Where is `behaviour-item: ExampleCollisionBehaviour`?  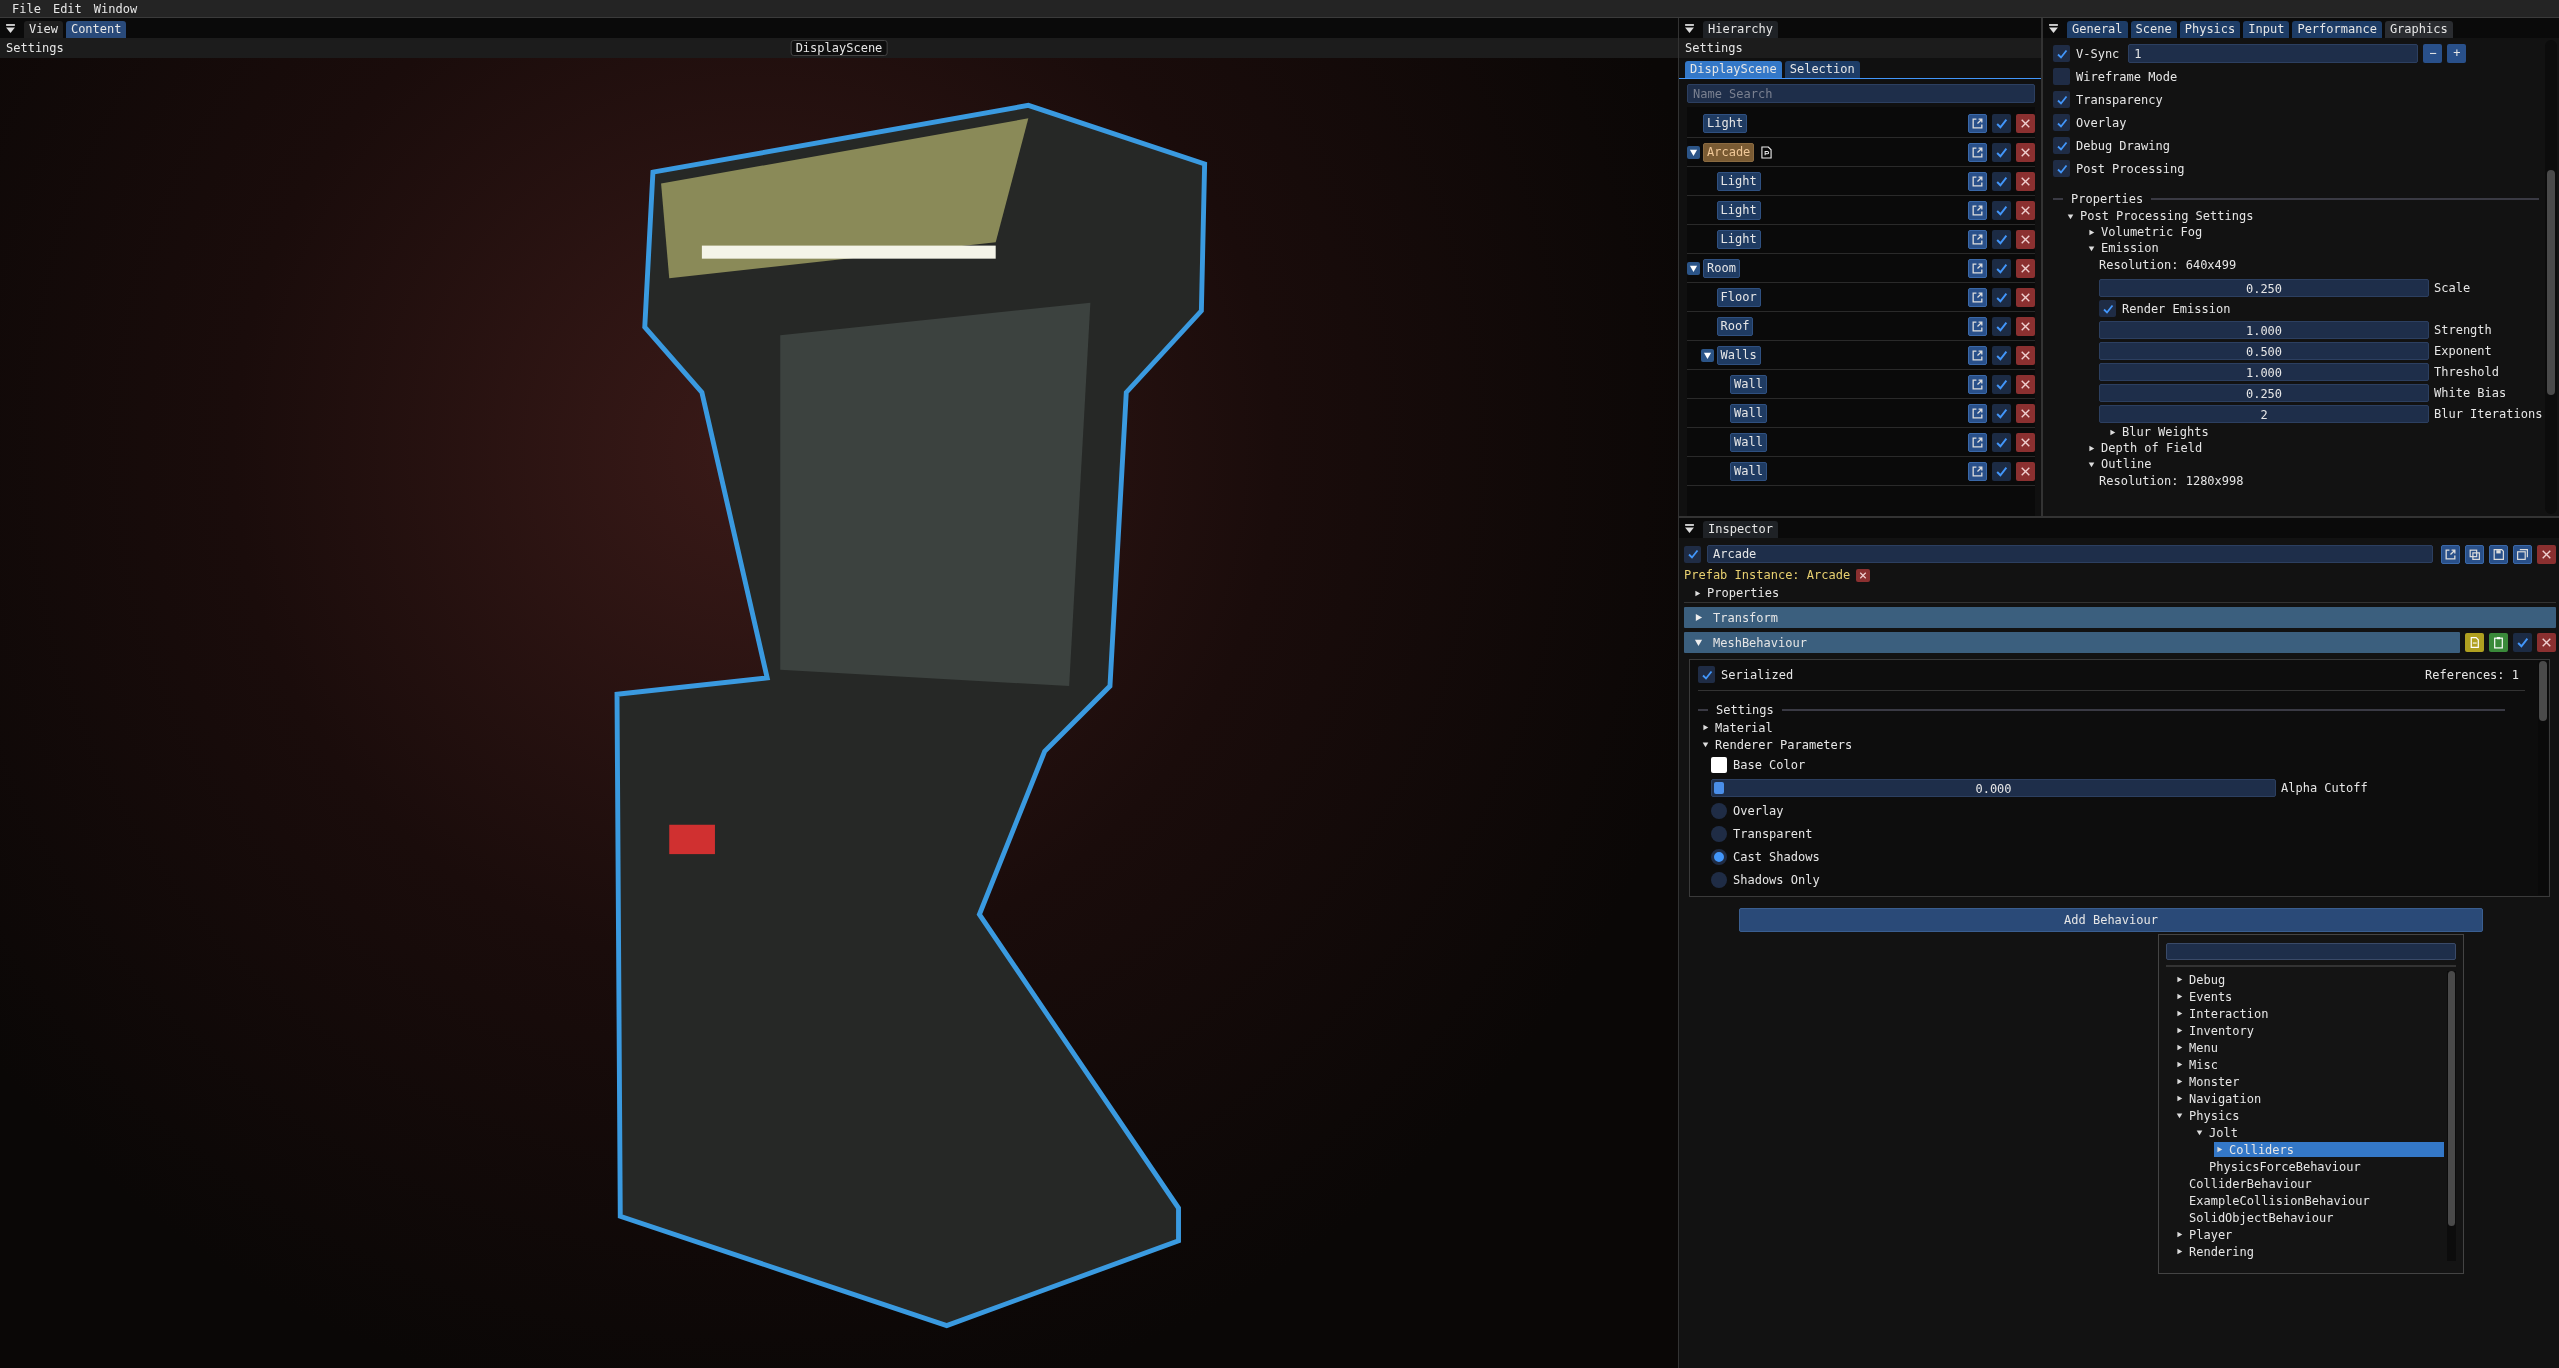
behaviour-item: ExampleCollisionBehaviour is located at coordinates (2315, 1200).